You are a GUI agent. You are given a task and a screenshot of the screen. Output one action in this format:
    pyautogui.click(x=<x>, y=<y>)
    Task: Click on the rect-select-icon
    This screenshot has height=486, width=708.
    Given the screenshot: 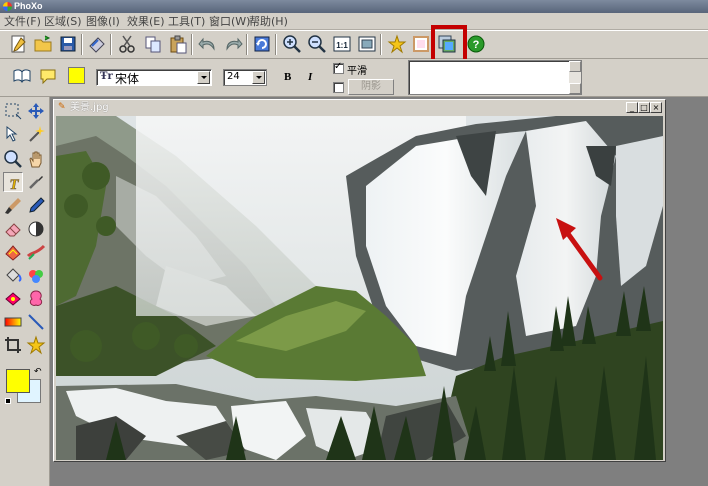 What is the action you would take?
    pyautogui.click(x=13, y=111)
    